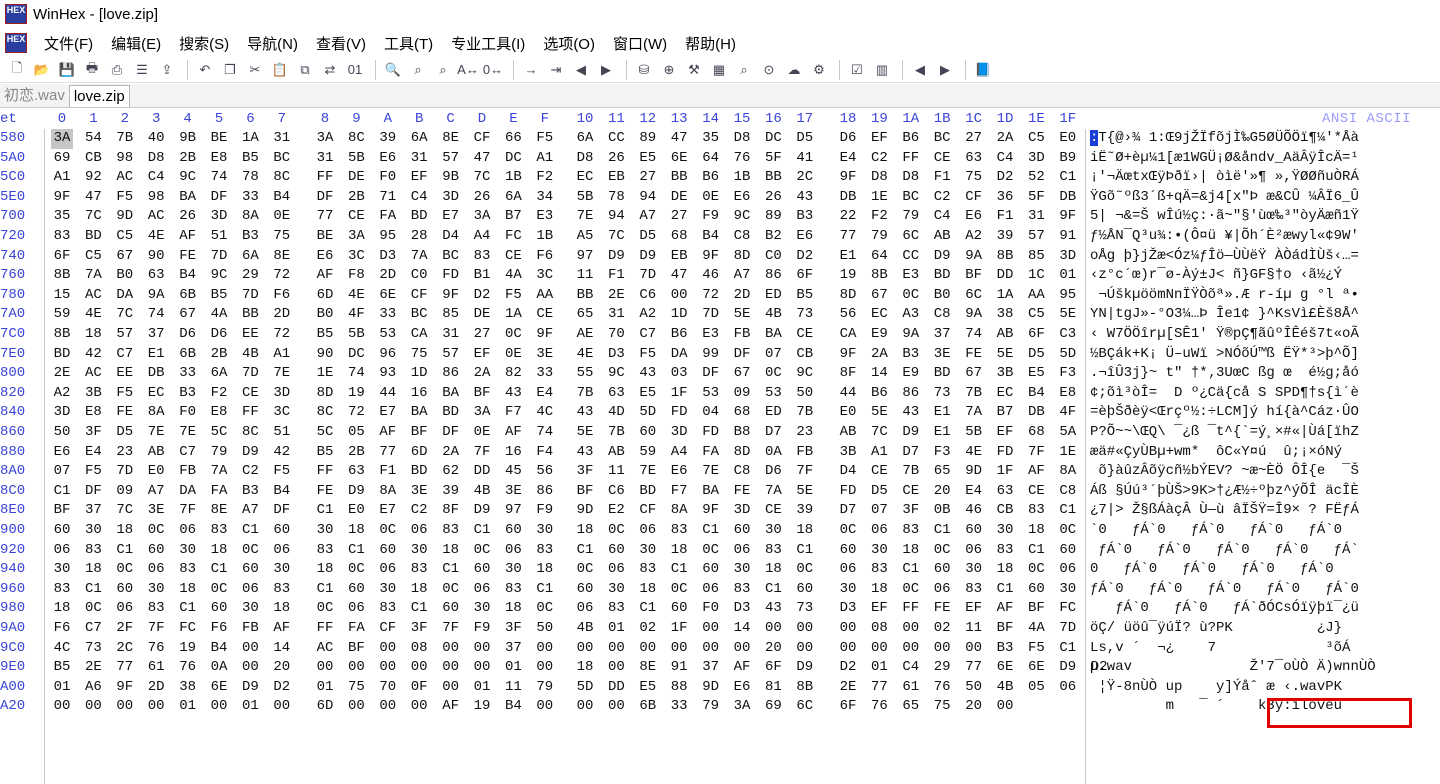  Describe the element at coordinates (1036, 335) in the screenshot. I see `hex-byte: 6F` at that location.